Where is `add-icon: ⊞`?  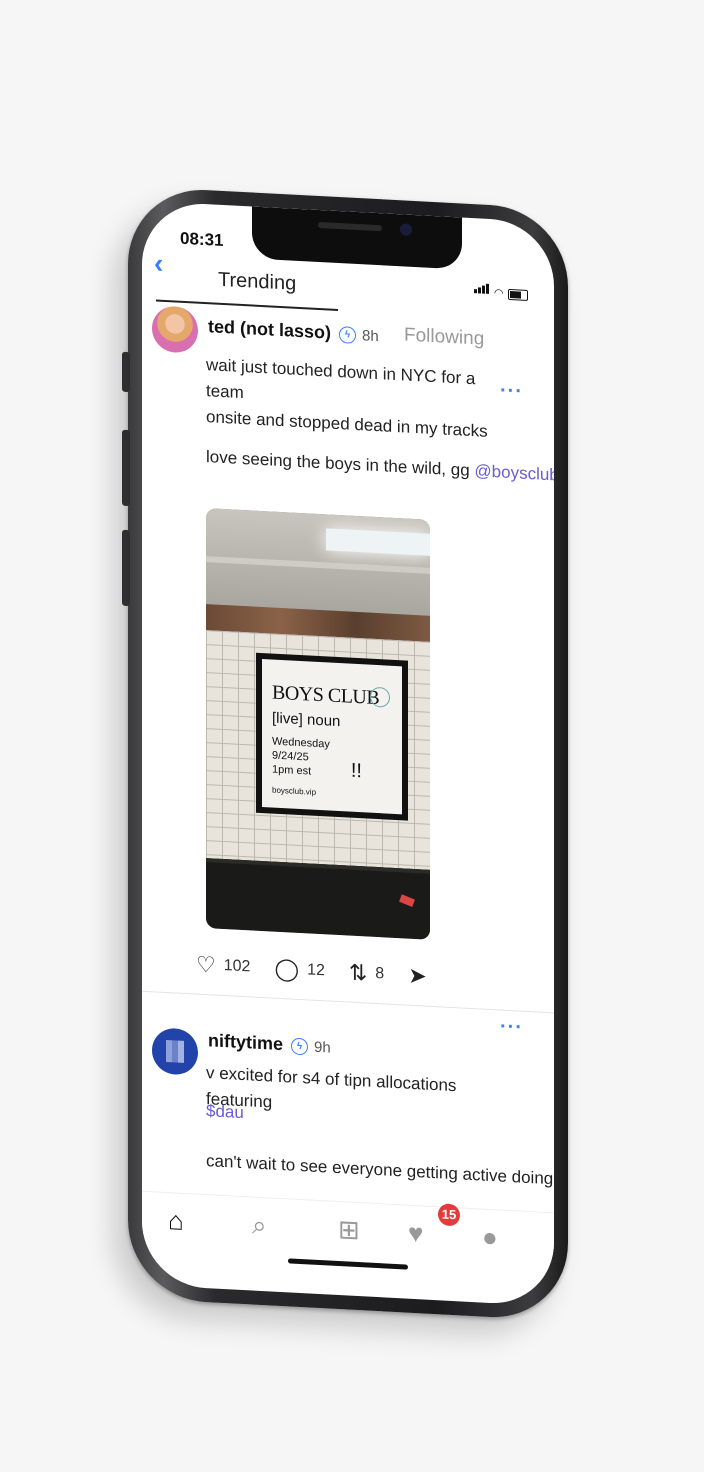
add-icon: ⊞ is located at coordinates (349, 1230).